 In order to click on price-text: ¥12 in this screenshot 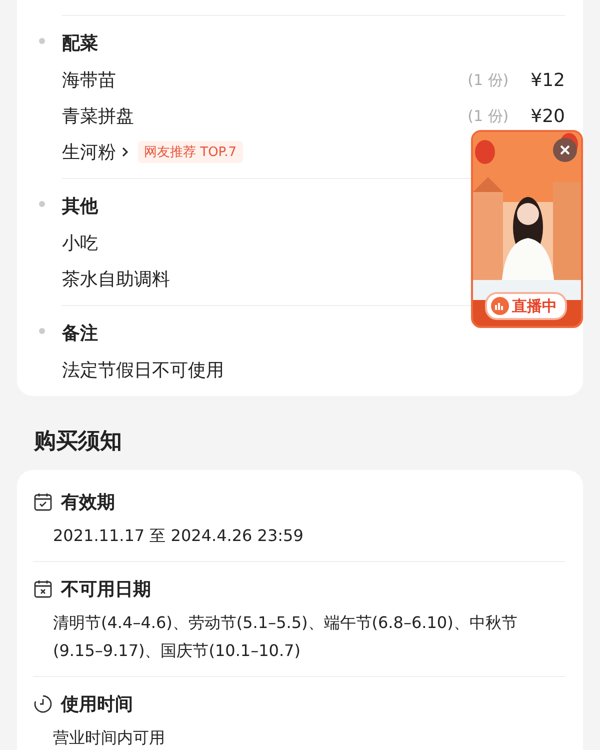, I will do `click(547, 80)`.